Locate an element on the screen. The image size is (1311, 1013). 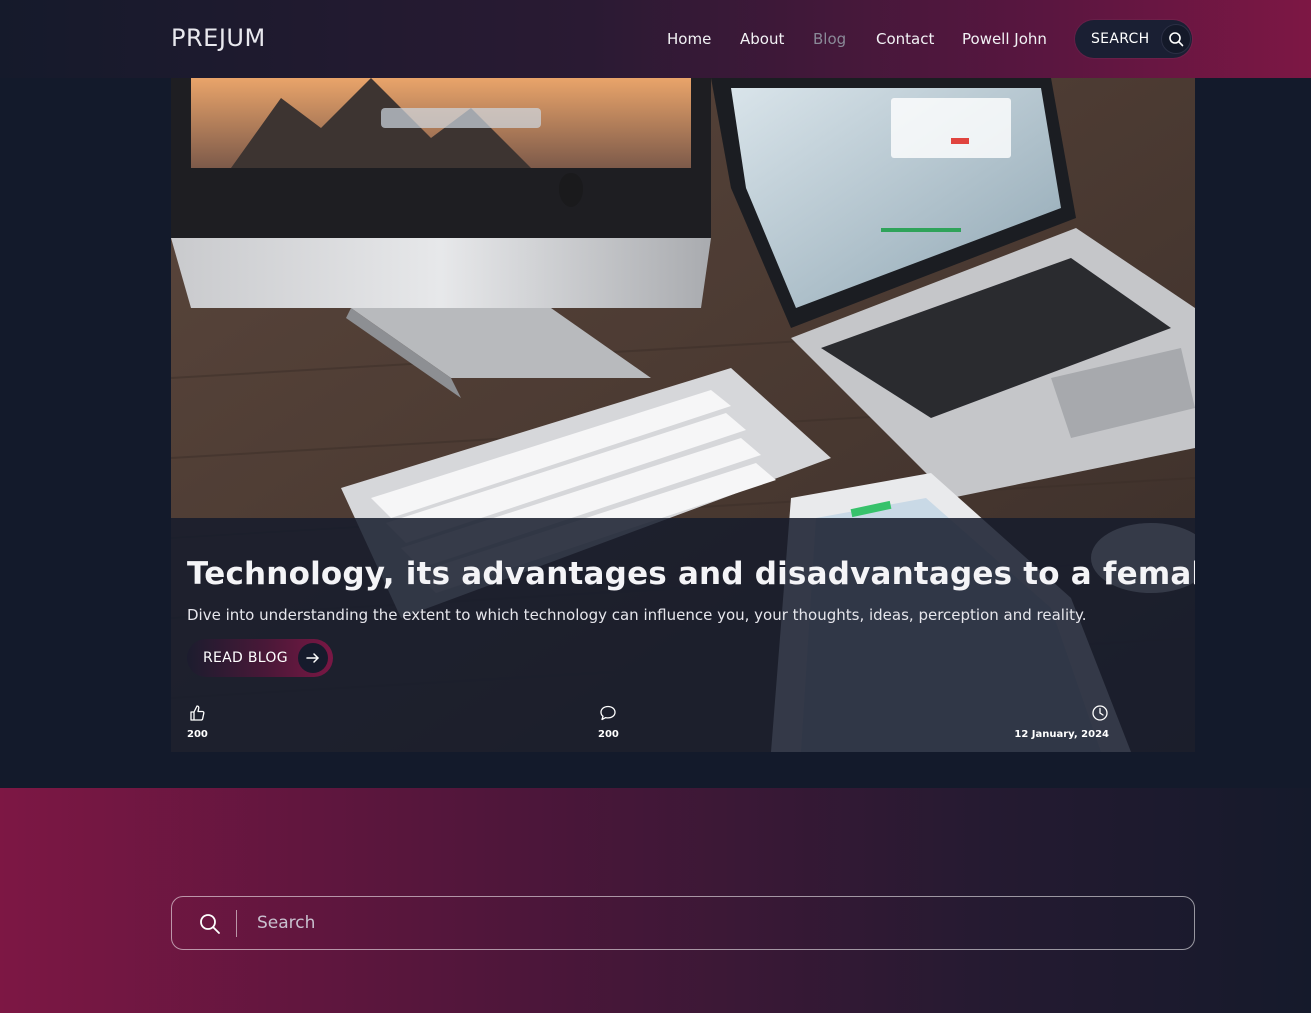
likes-stat: 200 is located at coordinates (197, 722).